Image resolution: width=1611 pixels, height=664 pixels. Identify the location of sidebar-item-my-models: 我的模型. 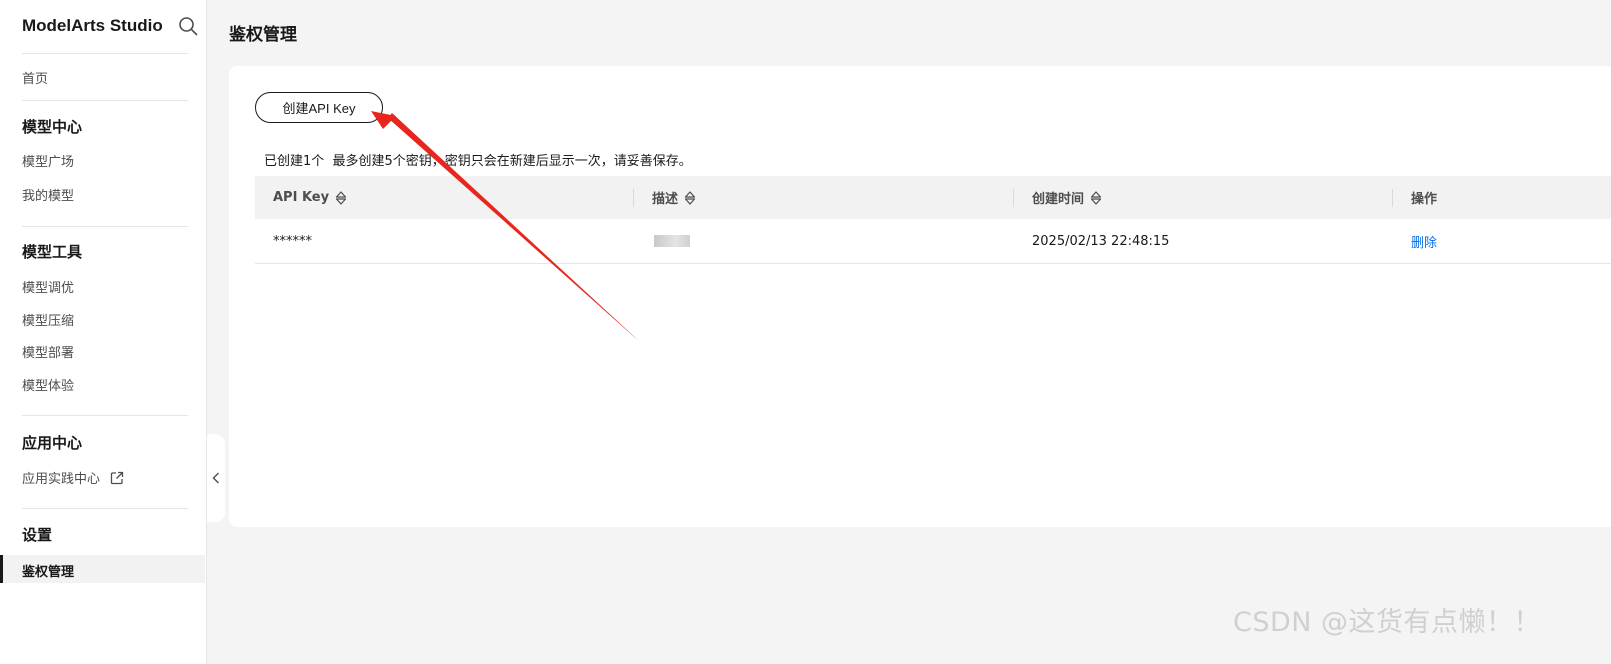
(48, 194).